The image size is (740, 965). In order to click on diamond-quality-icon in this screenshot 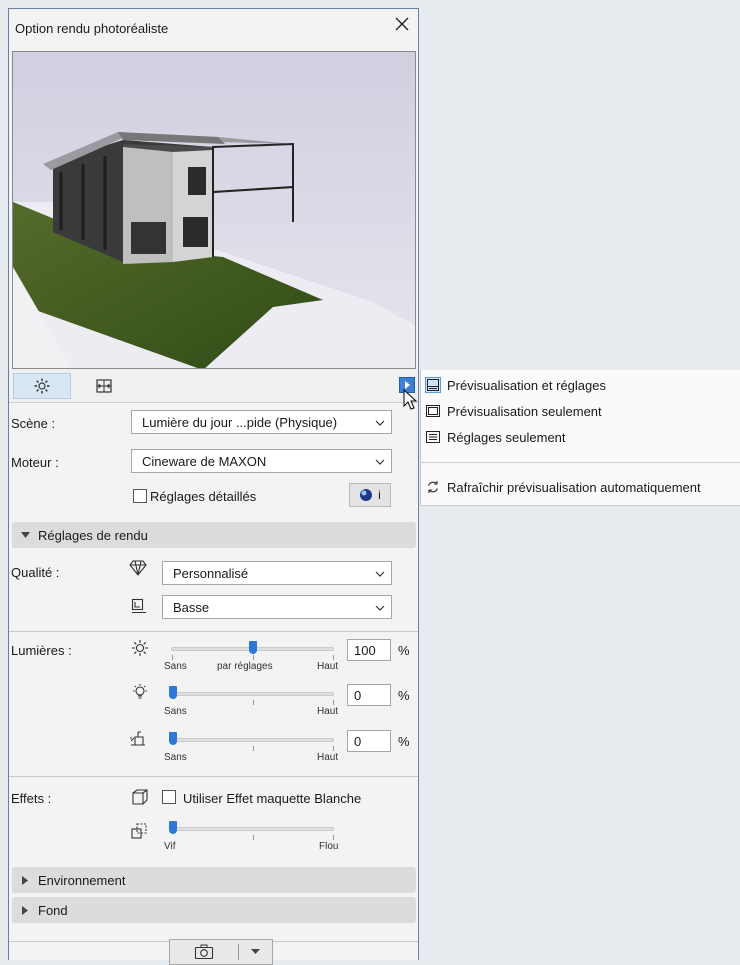, I will do `click(138, 568)`.